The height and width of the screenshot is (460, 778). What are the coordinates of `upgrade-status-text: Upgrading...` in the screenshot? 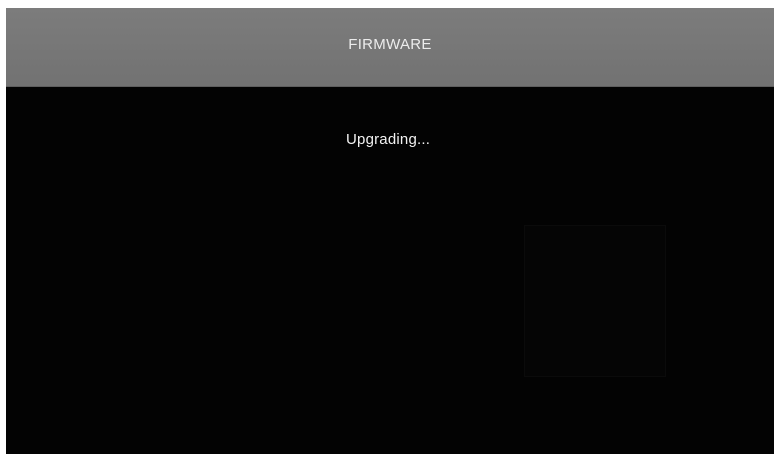 It's located at (388, 139).